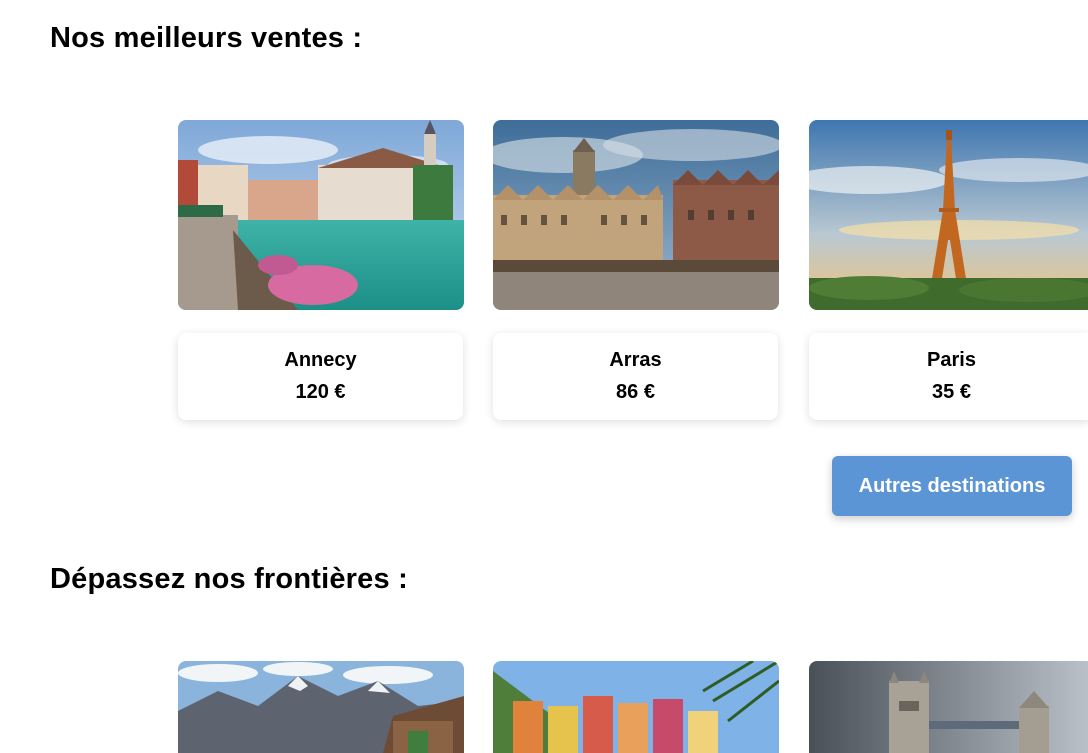 This screenshot has height=753, width=1088. What do you see at coordinates (229, 579) in the screenshot?
I see `abroad-title: Dépassez nos frontières :` at bounding box center [229, 579].